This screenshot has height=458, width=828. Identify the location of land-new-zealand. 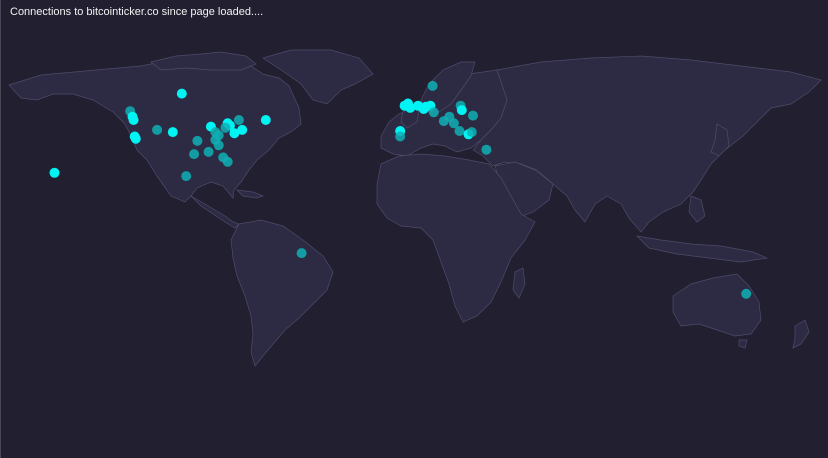
(801, 334).